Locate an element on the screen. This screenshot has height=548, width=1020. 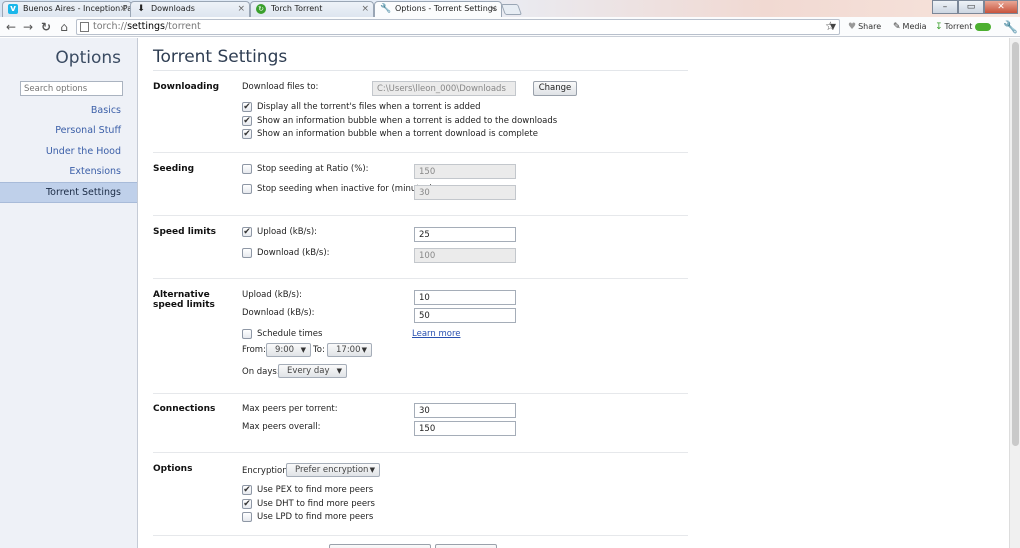
torrent-icon: ↧ is located at coordinates (939, 27).